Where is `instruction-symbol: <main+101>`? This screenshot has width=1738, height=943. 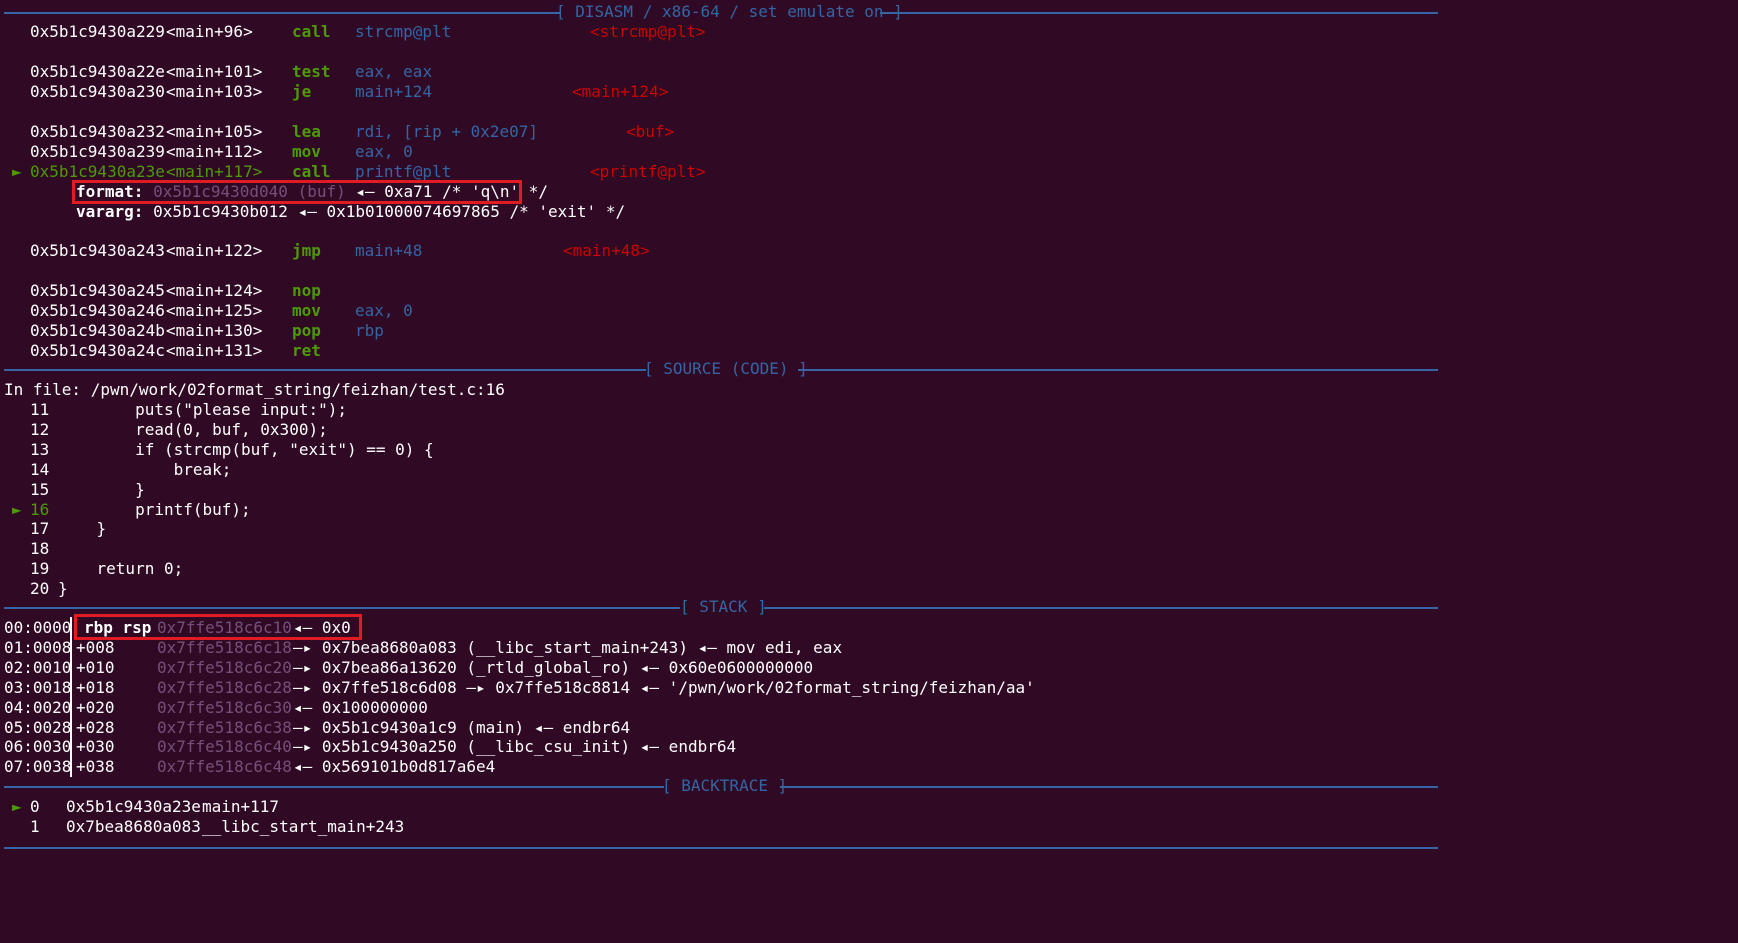 instruction-symbol: <main+101> is located at coordinates (214, 71).